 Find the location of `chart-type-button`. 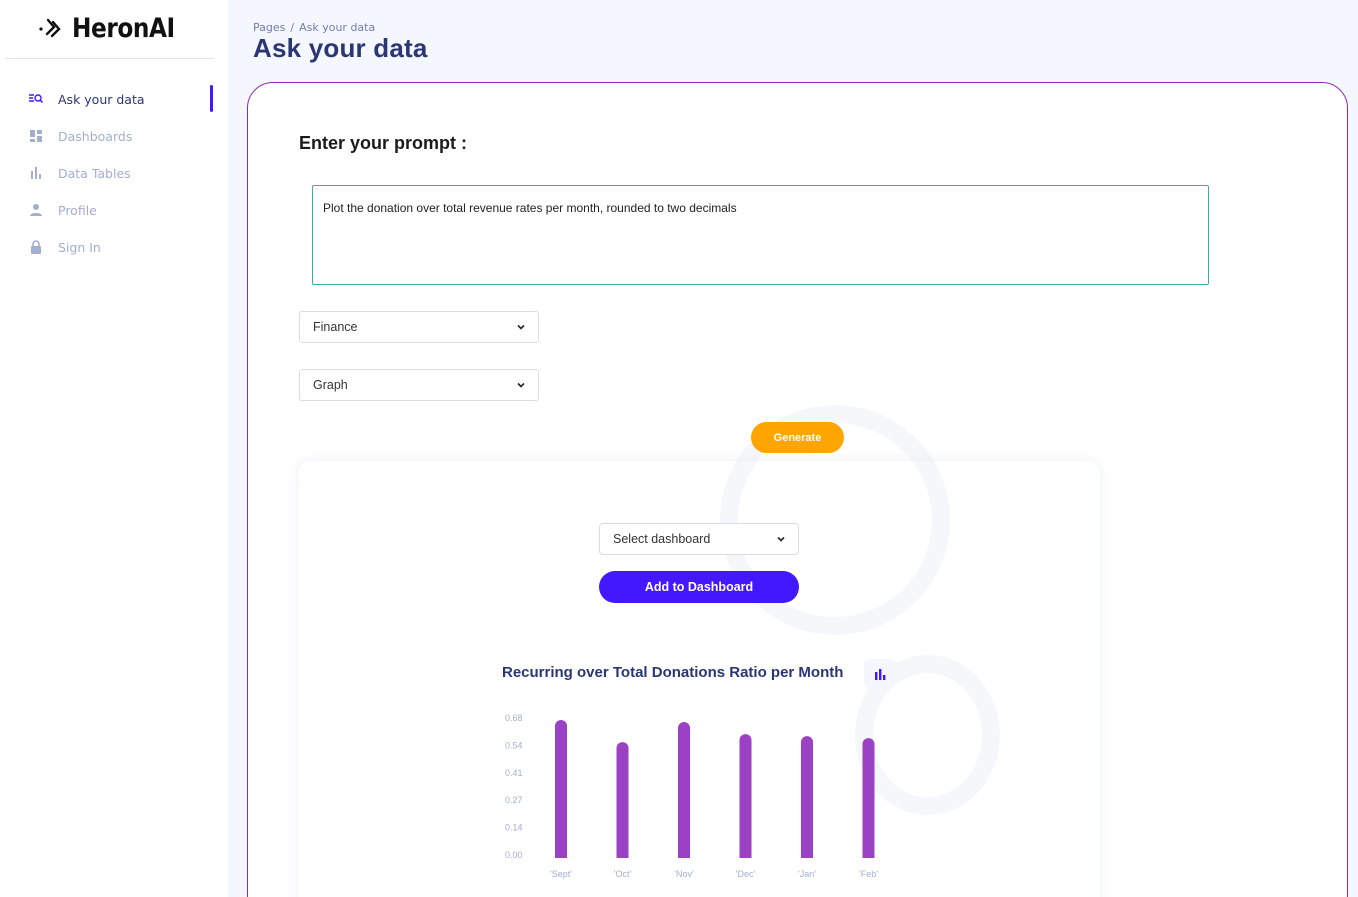

chart-type-button is located at coordinates (880, 674).